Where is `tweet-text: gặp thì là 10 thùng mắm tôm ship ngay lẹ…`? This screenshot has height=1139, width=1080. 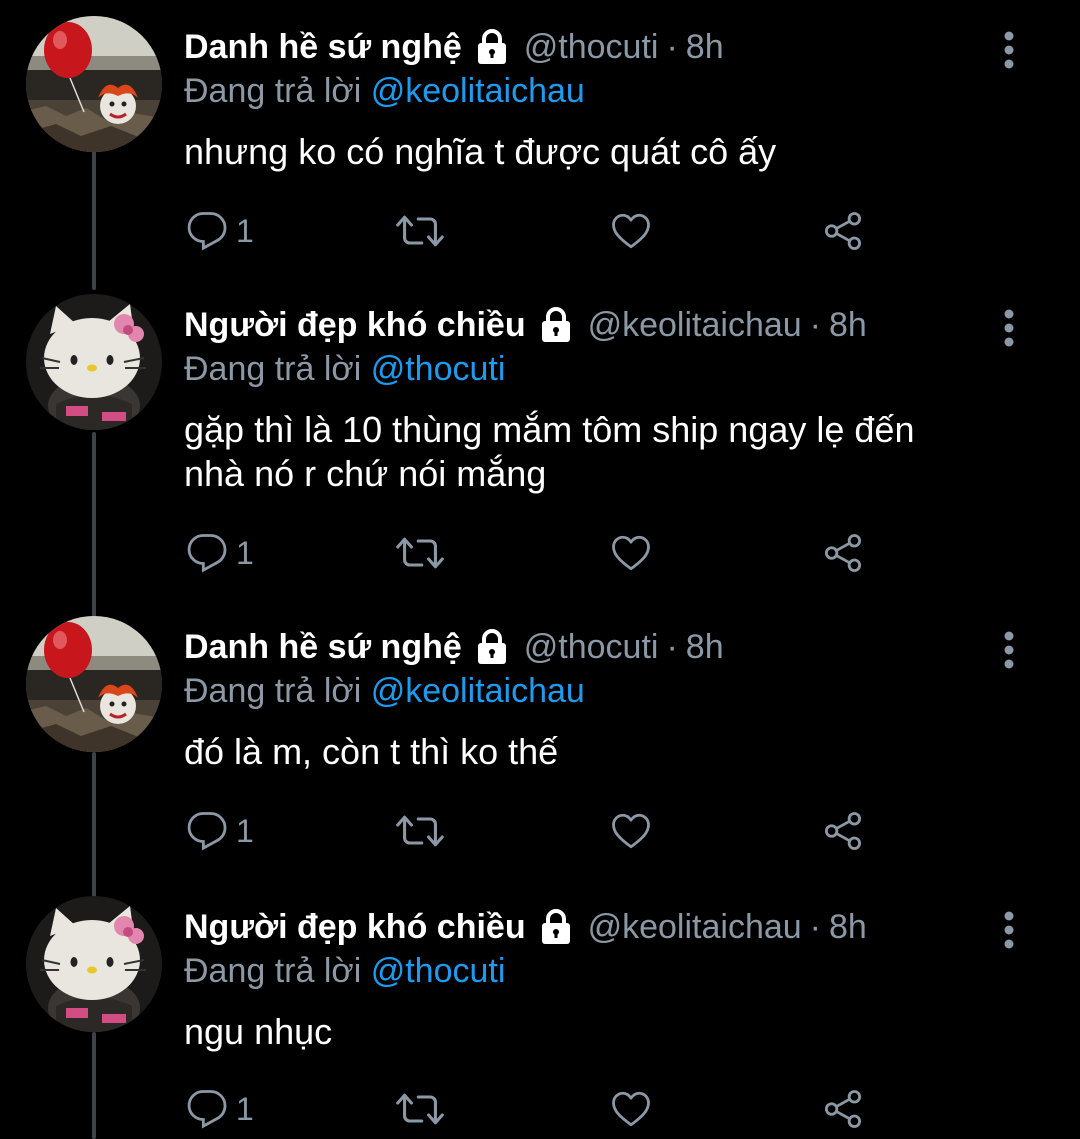
tweet-text: gặp thì là 10 thùng mắm tôm ship ngay lẹ… is located at coordinates (549, 451).